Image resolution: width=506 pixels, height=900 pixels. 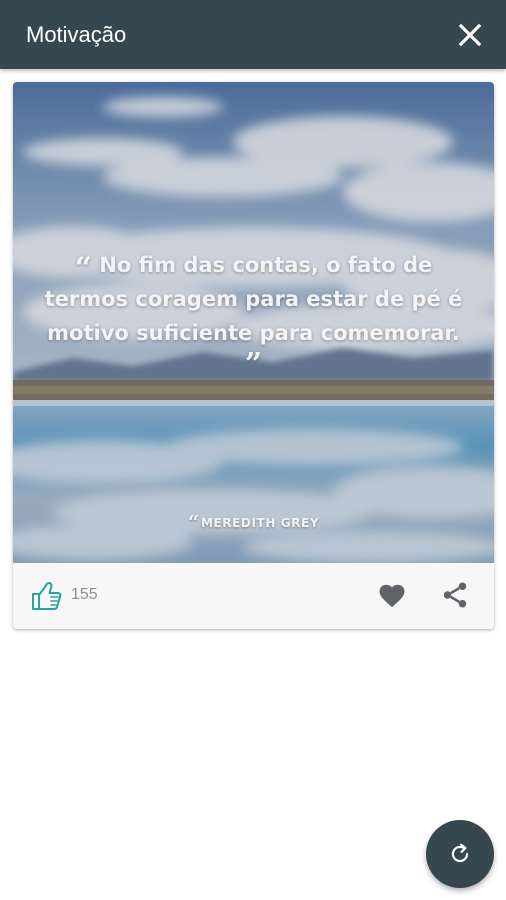 I want to click on favorite-button, so click(x=392, y=596).